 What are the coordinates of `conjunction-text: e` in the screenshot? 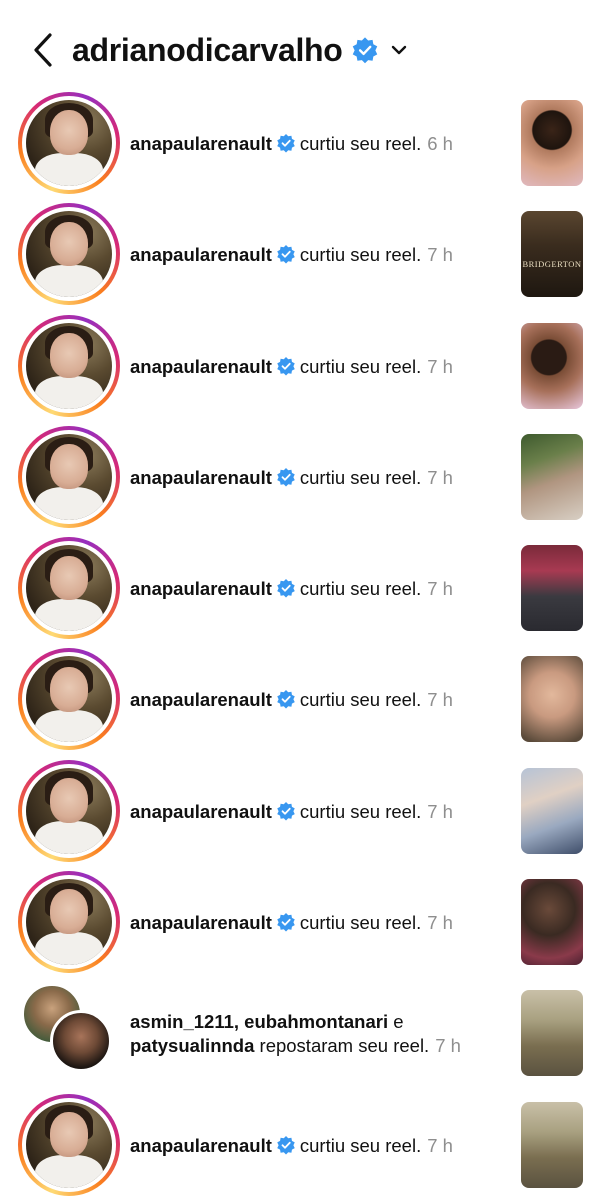 It's located at (398, 1021).